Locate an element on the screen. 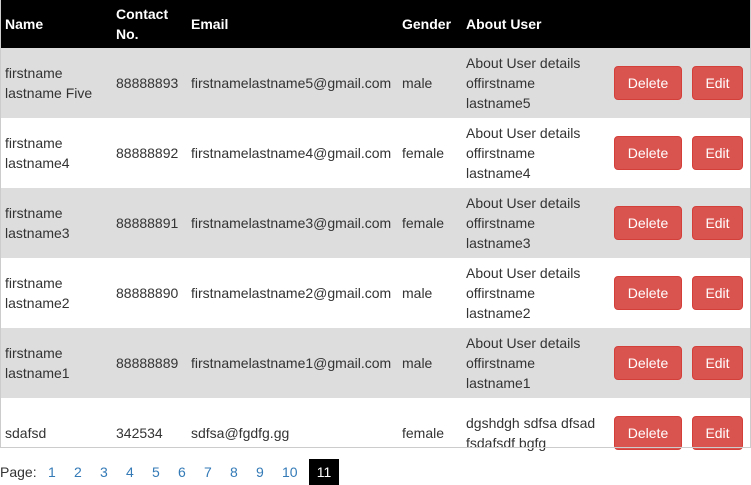 This screenshot has width=751, height=485. cell-name: firstname lastname1 is located at coordinates (37, 363).